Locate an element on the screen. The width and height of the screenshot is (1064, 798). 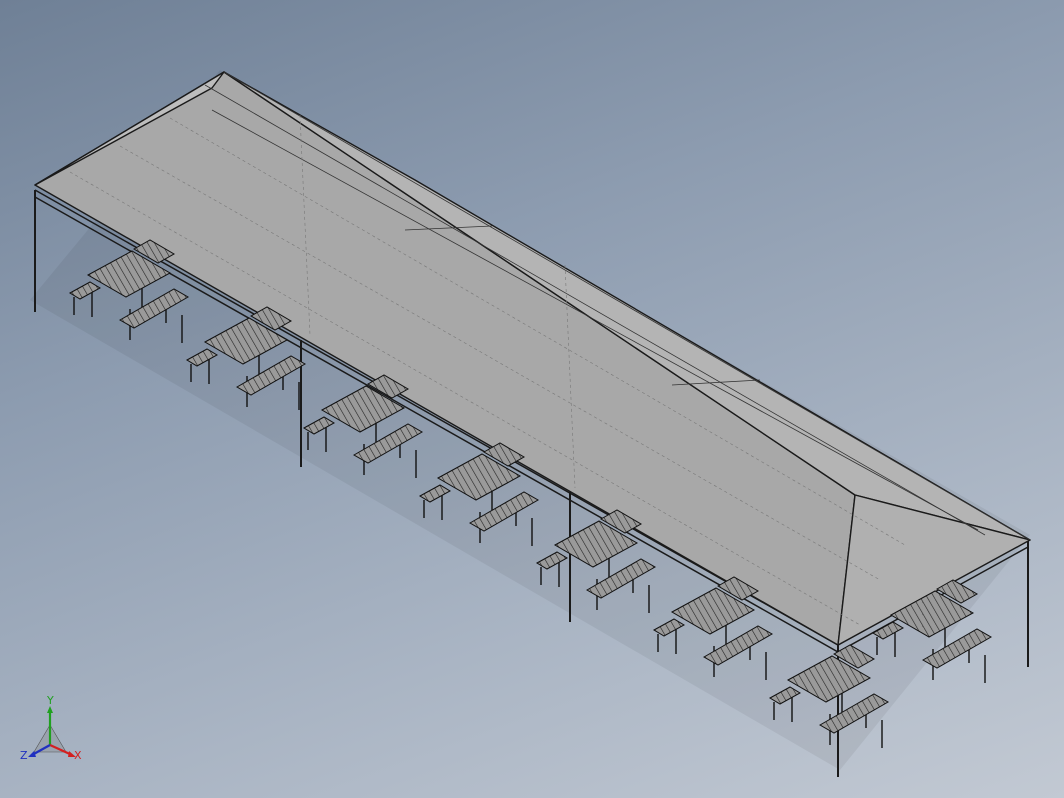
z-axis-label: Z is located at coordinates (24, 755).